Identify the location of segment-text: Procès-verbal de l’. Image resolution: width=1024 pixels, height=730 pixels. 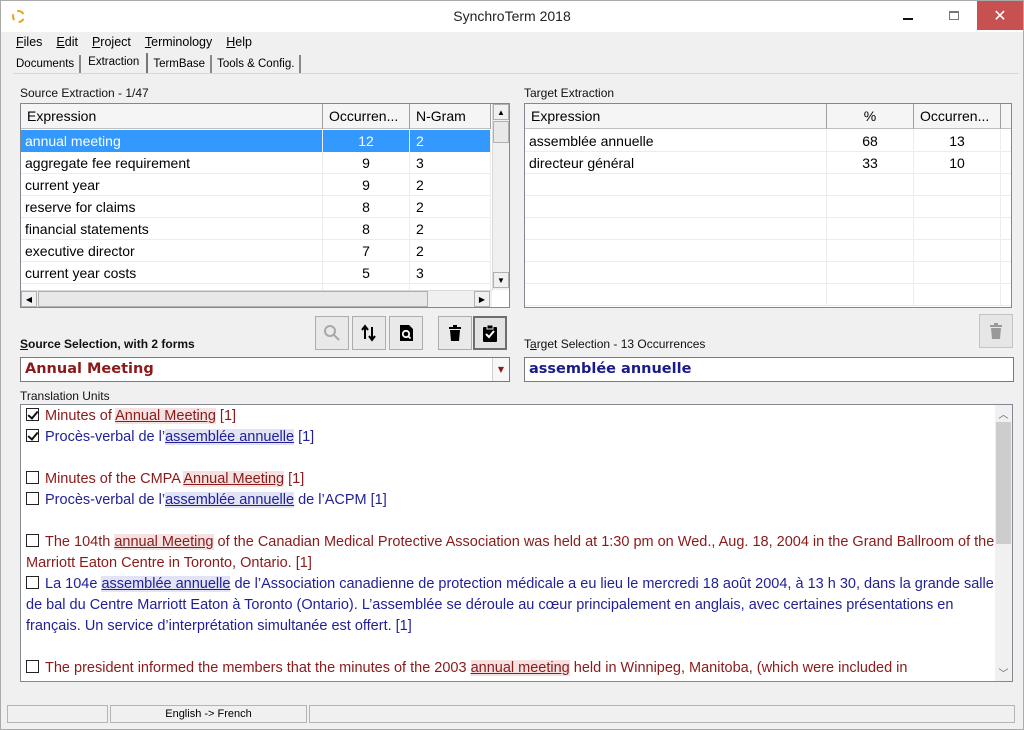
(105, 437).